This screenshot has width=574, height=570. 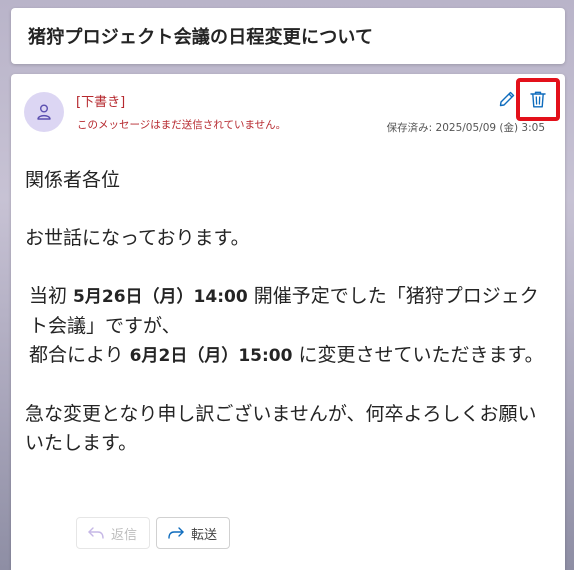 I want to click on message-actions: 返信 転送, so click(x=153, y=533).